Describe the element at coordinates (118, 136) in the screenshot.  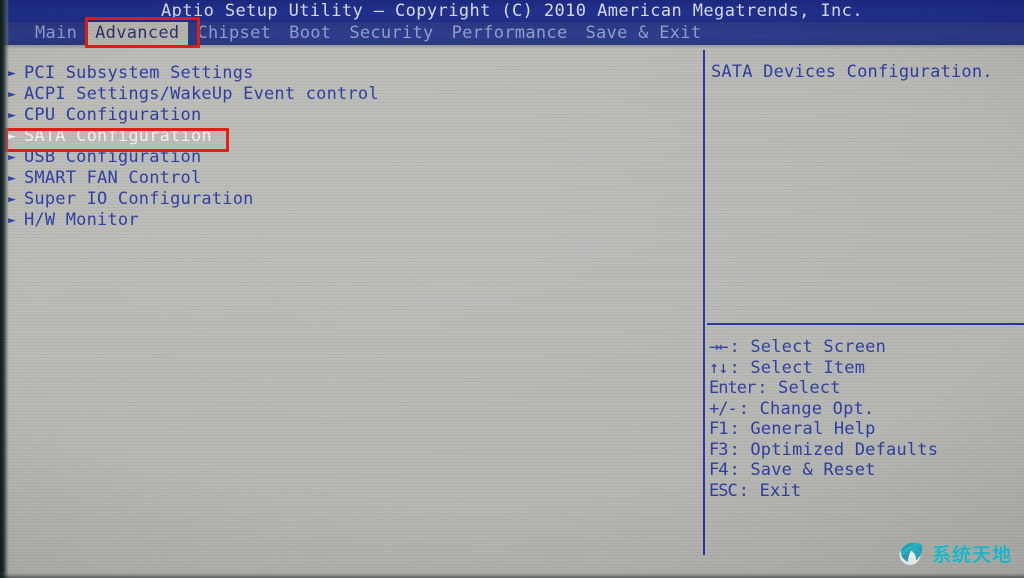
I see `menu-item-label: SATA Configuration` at that location.